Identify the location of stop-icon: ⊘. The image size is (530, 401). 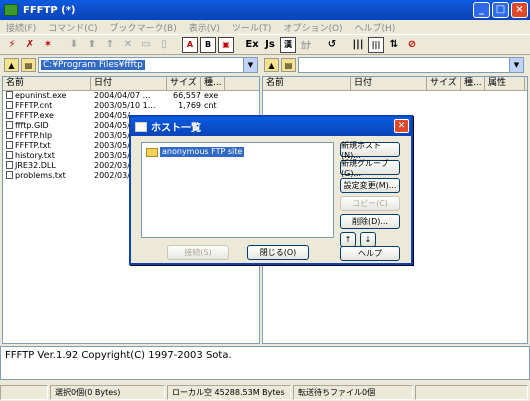
(412, 45).